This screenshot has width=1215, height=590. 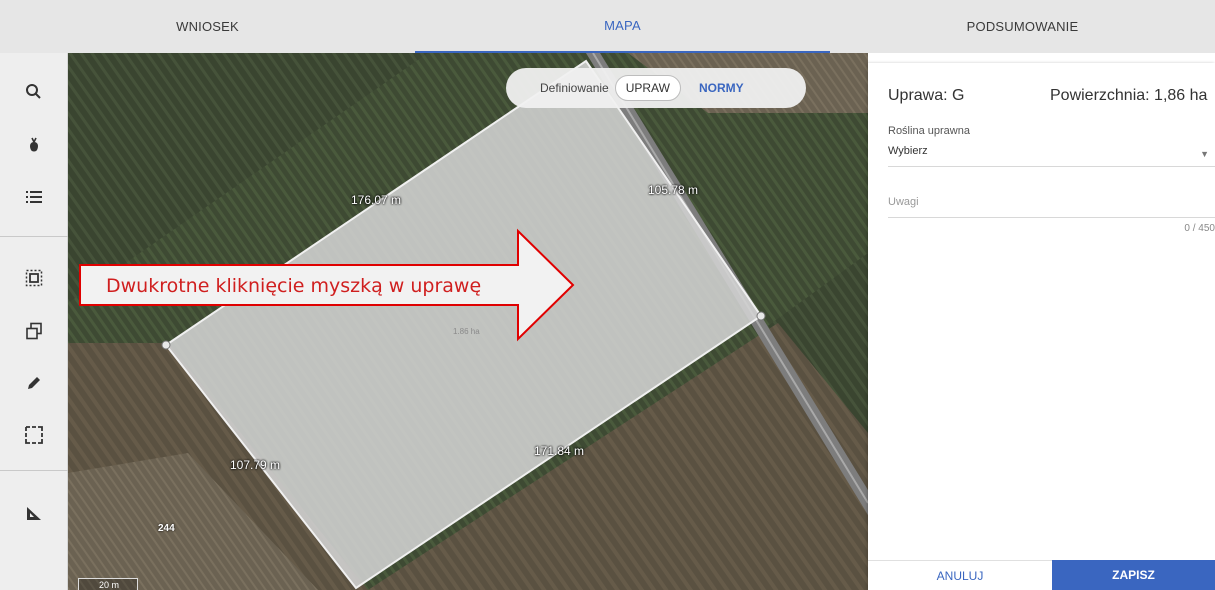 I want to click on list-button, so click(x=34, y=197).